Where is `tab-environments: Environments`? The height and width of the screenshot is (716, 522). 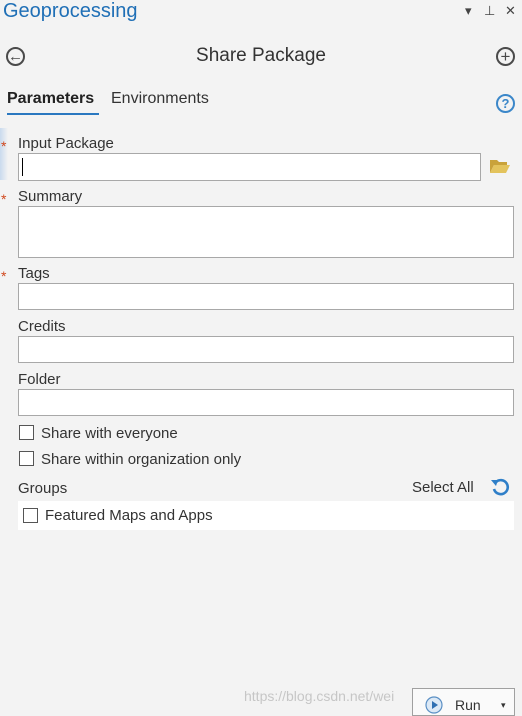 tab-environments: Environments is located at coordinates (160, 99).